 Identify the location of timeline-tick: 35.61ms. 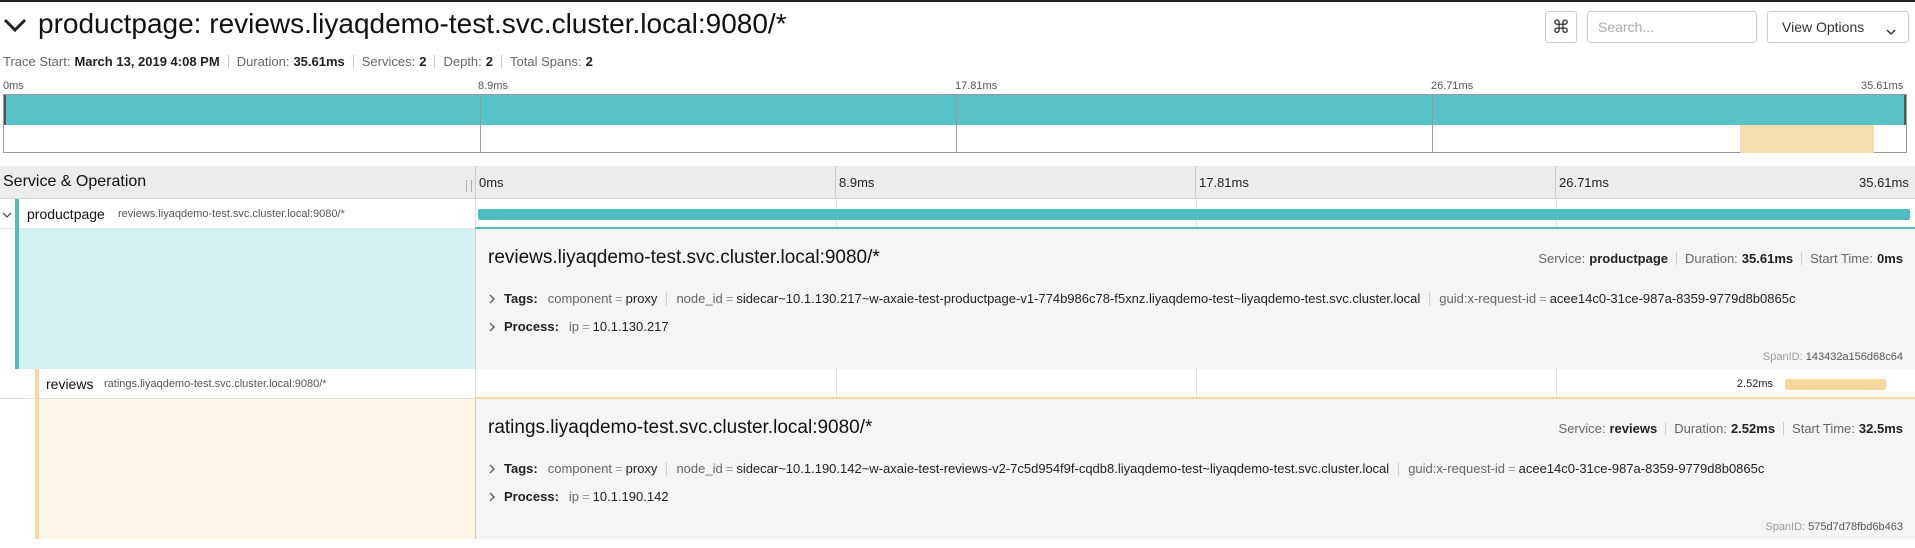
(1884, 182).